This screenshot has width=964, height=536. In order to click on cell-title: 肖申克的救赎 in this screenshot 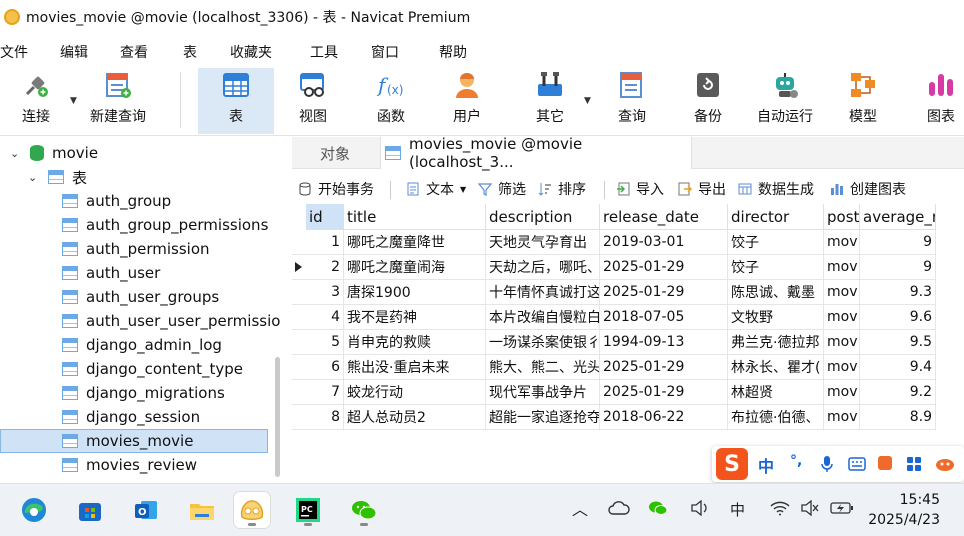, I will do `click(415, 342)`.